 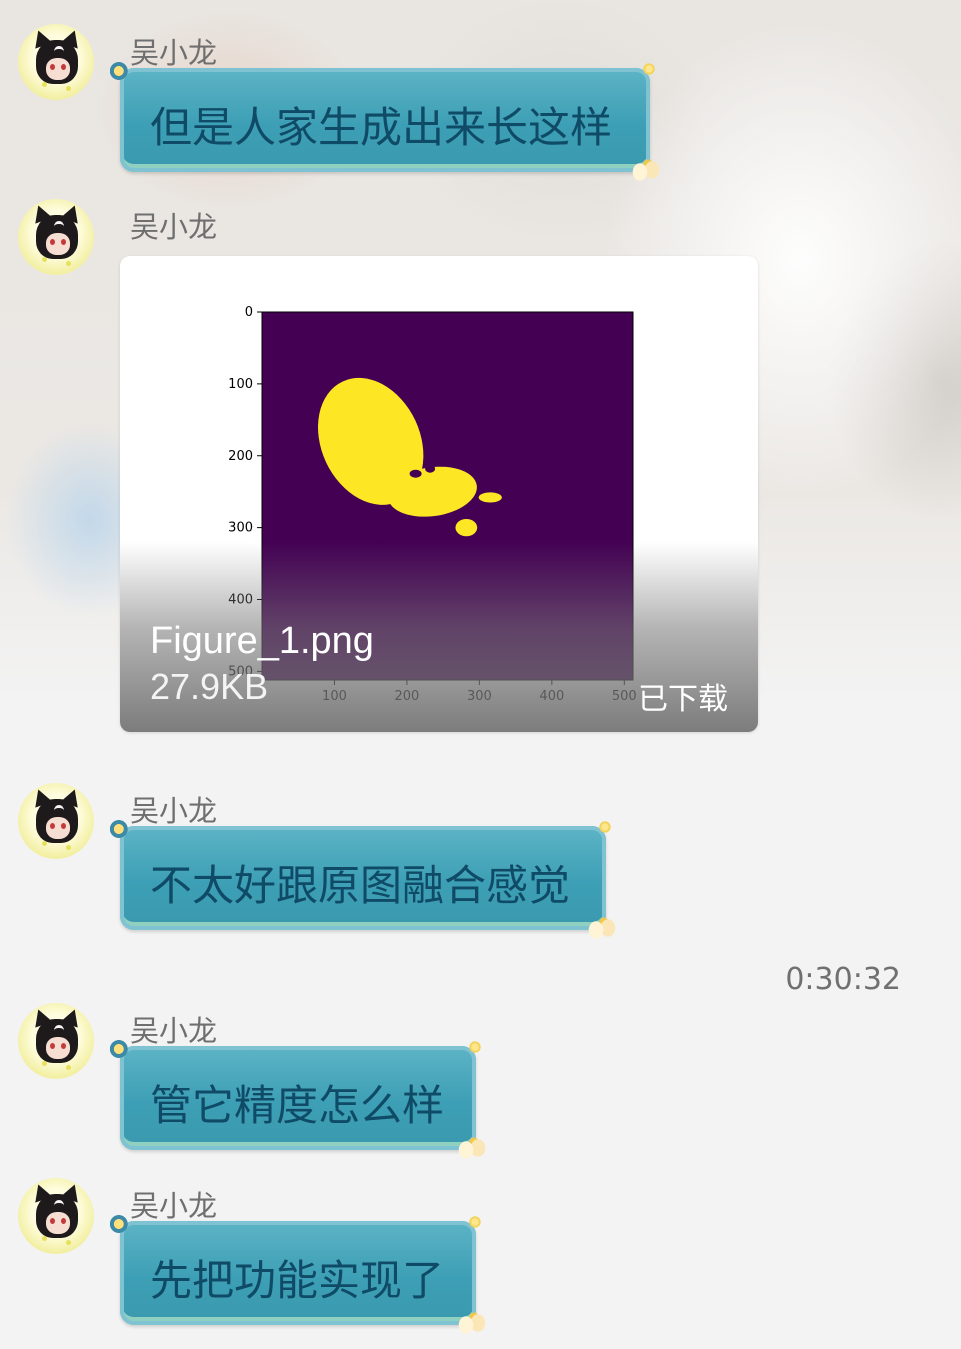 I want to click on message-text: 但是人家生成出来长这样, so click(x=381, y=127).